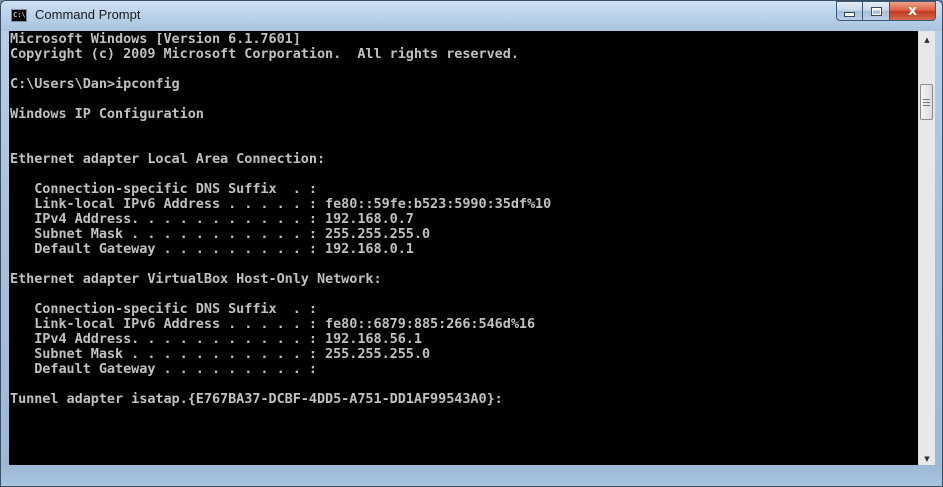 The height and width of the screenshot is (487, 943). I want to click on console-line: Default Gateway . . . . . . . . . :, so click(163, 369).